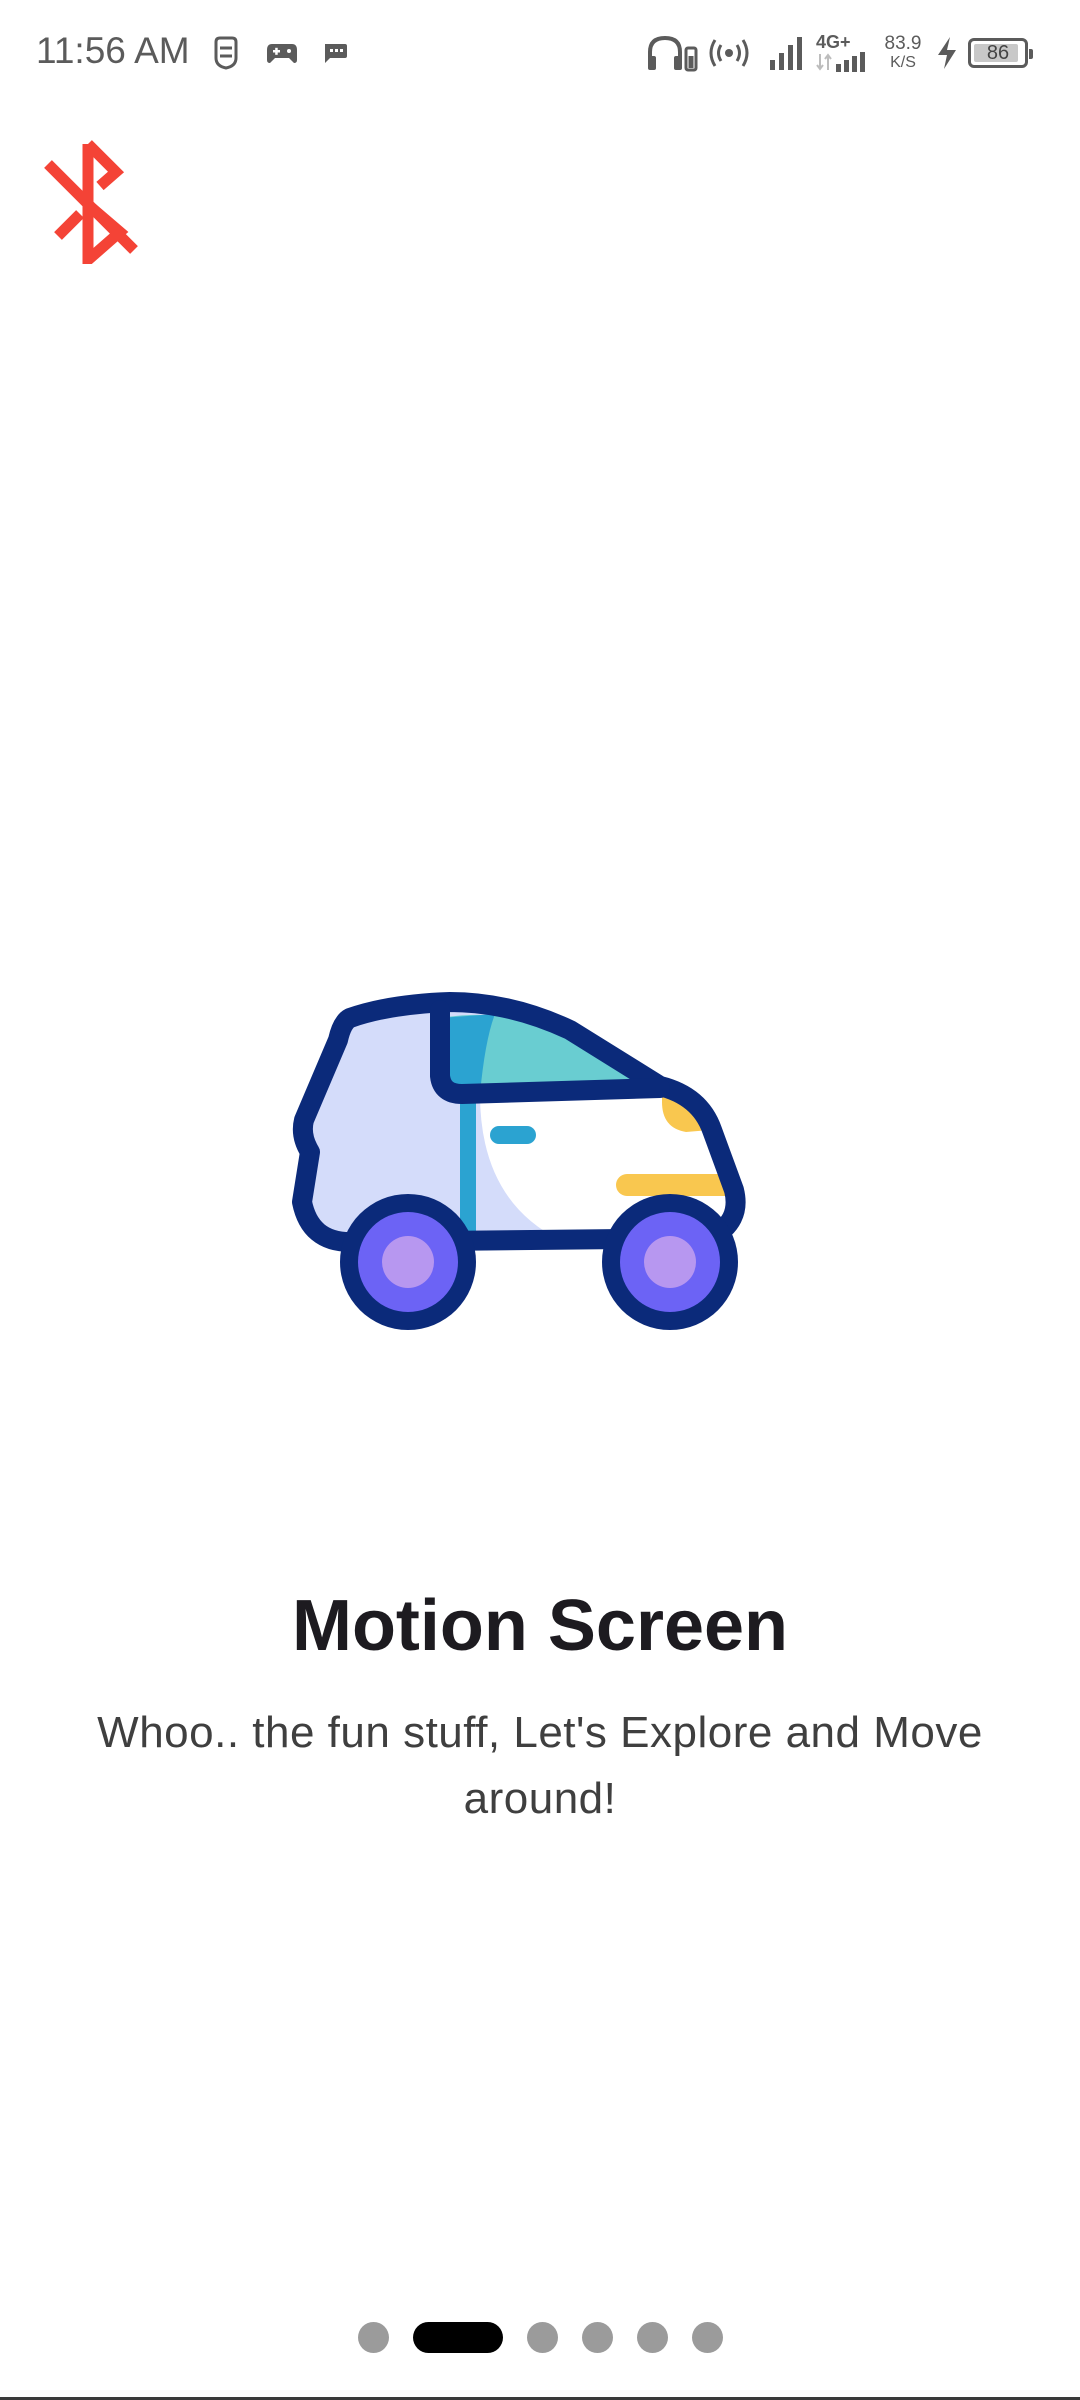 The width and height of the screenshot is (1080, 2400). What do you see at coordinates (336, 53) in the screenshot?
I see `message-icon` at bounding box center [336, 53].